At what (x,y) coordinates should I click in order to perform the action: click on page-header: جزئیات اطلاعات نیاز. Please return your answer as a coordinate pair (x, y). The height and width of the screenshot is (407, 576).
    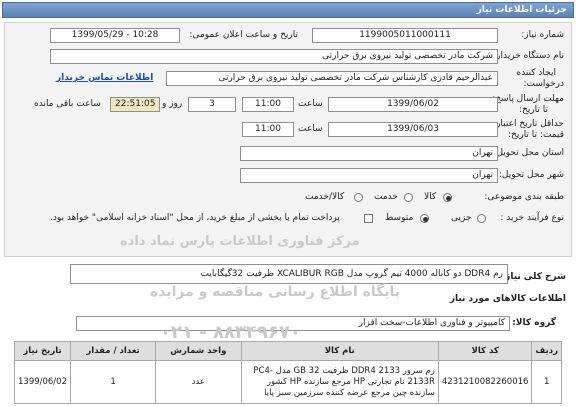
    Looking at the image, I should click on (288, 10).